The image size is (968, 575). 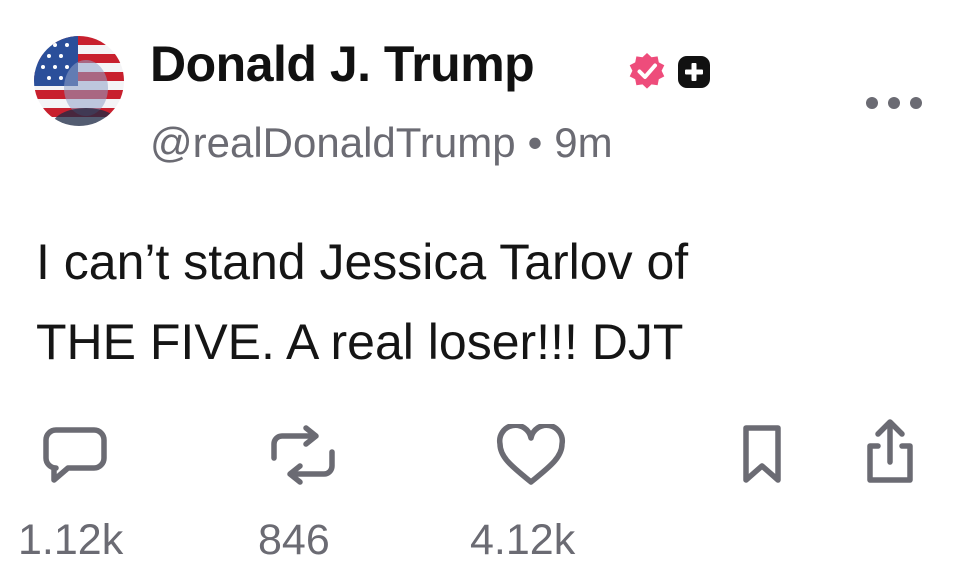 I want to click on repost-icon, so click(x=303, y=455).